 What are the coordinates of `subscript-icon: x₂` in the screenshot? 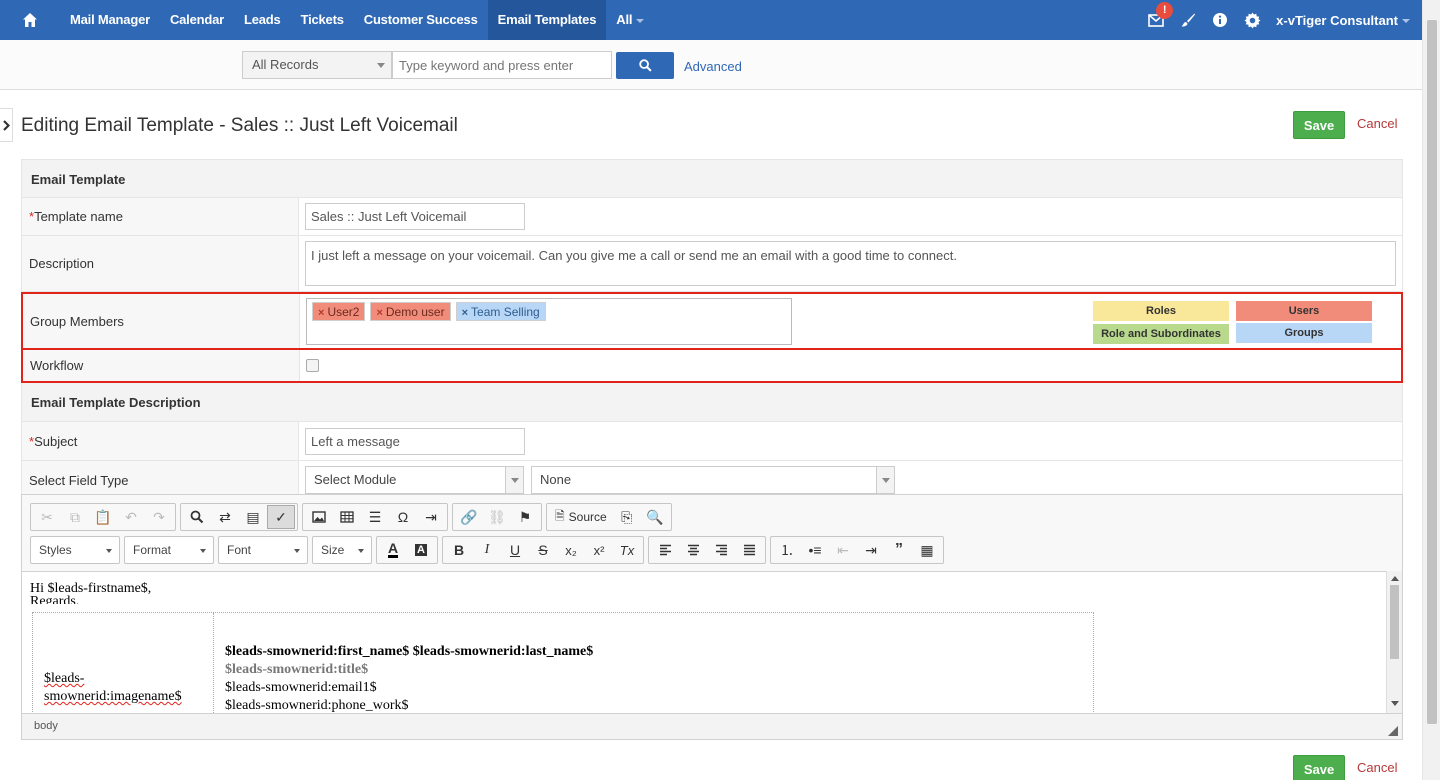 It's located at (571, 550).